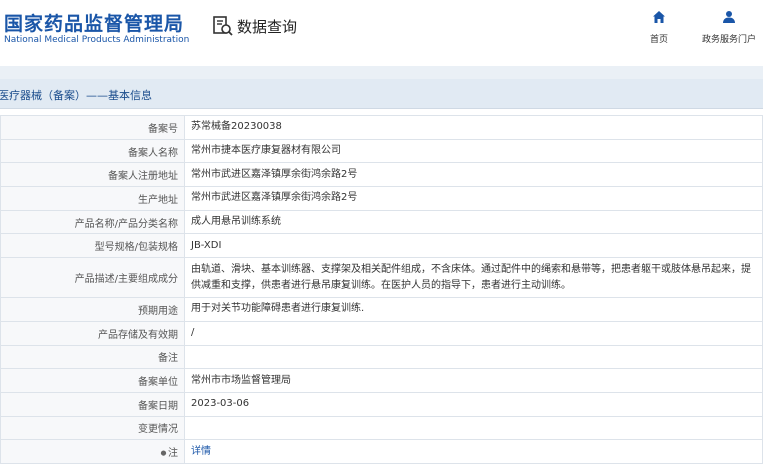  Describe the element at coordinates (473, 309) in the screenshot. I see `row-value: 用于对关节功能障碍患者进行康复训练.` at that location.